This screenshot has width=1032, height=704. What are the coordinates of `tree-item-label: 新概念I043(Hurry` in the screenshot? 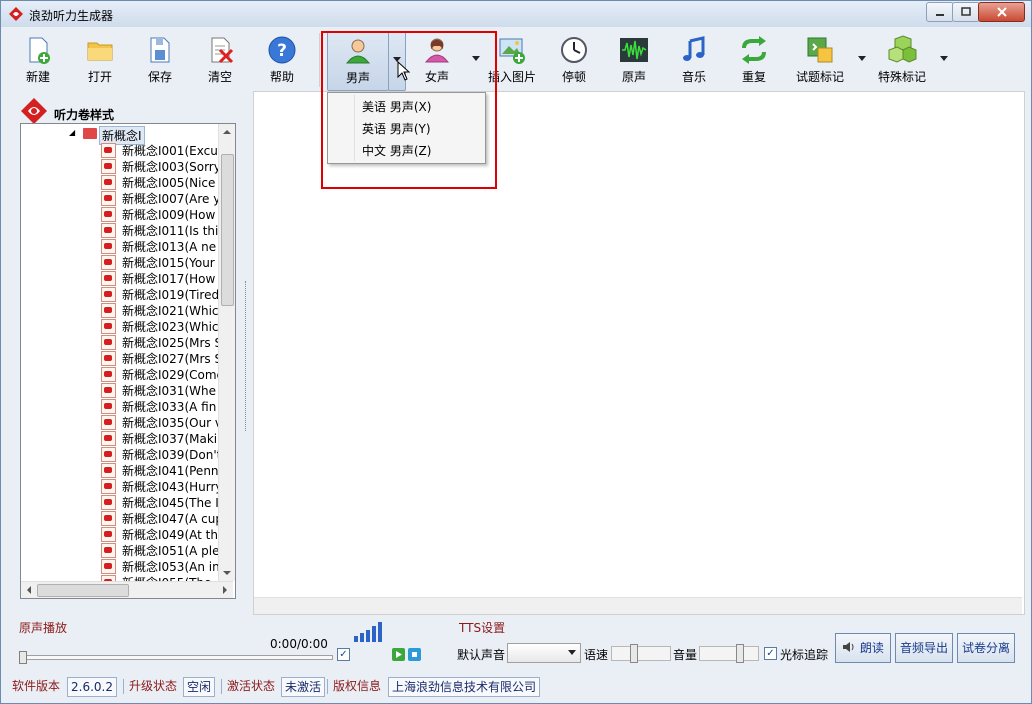 It's located at (172, 487).